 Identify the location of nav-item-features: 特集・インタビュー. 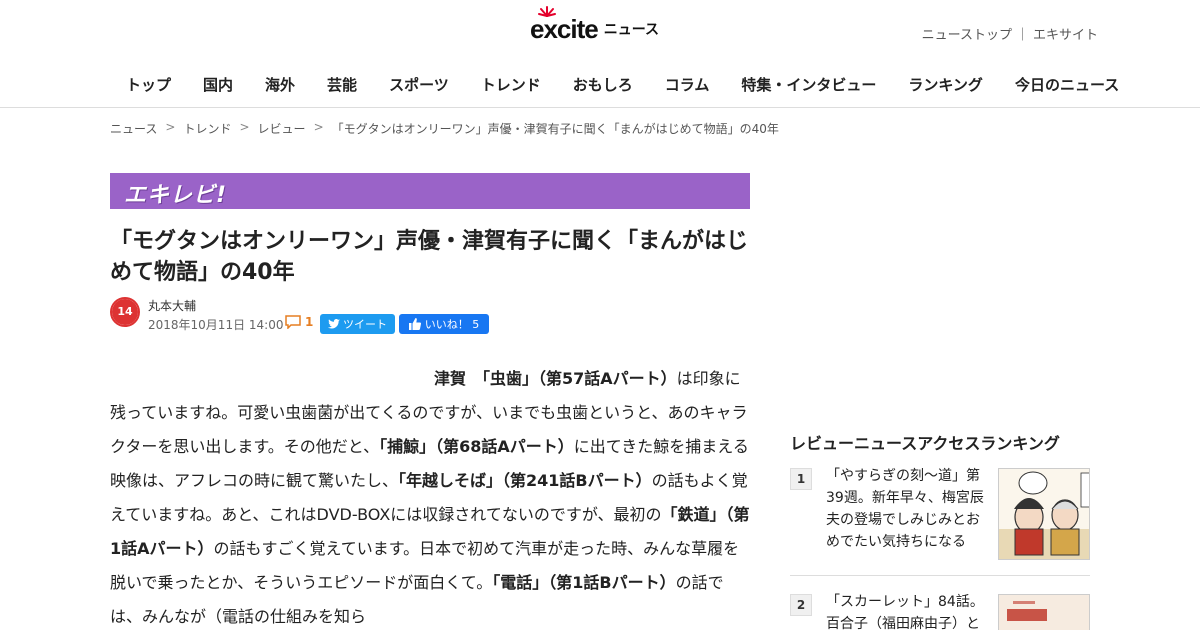
(808, 84).